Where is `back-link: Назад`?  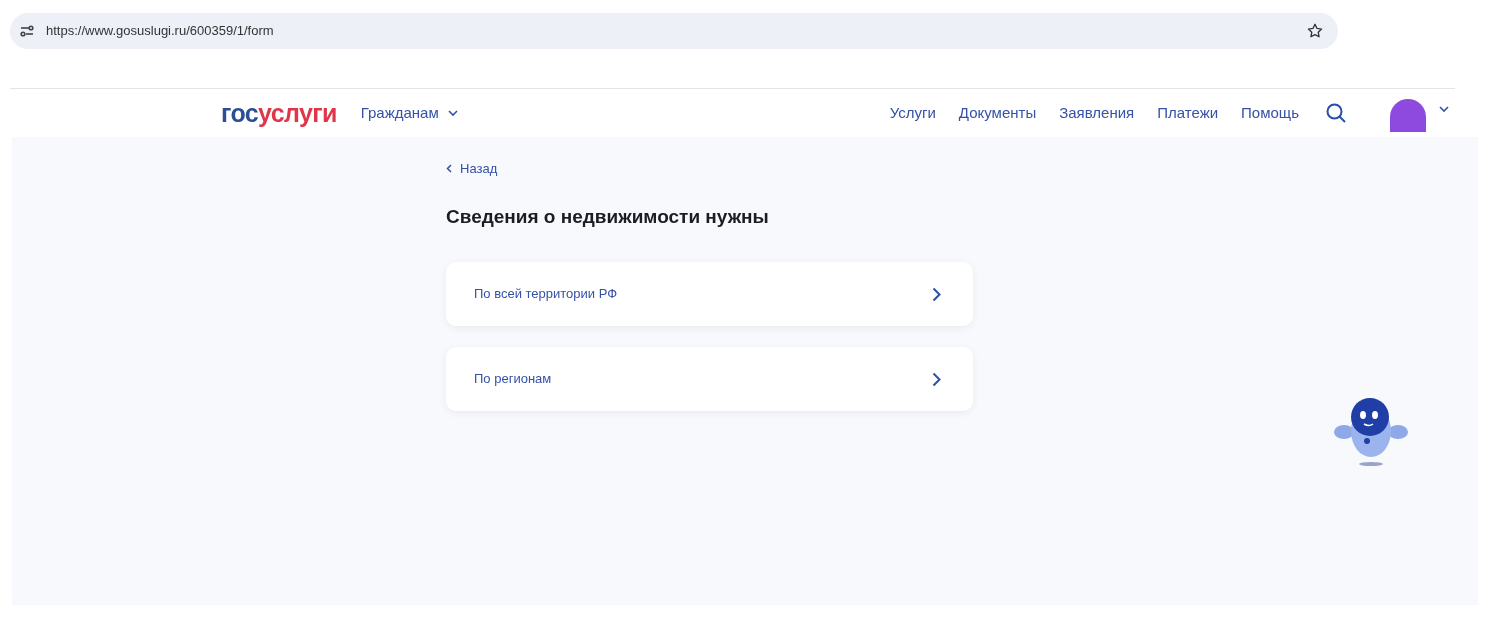 back-link: Назад is located at coordinates (472, 169).